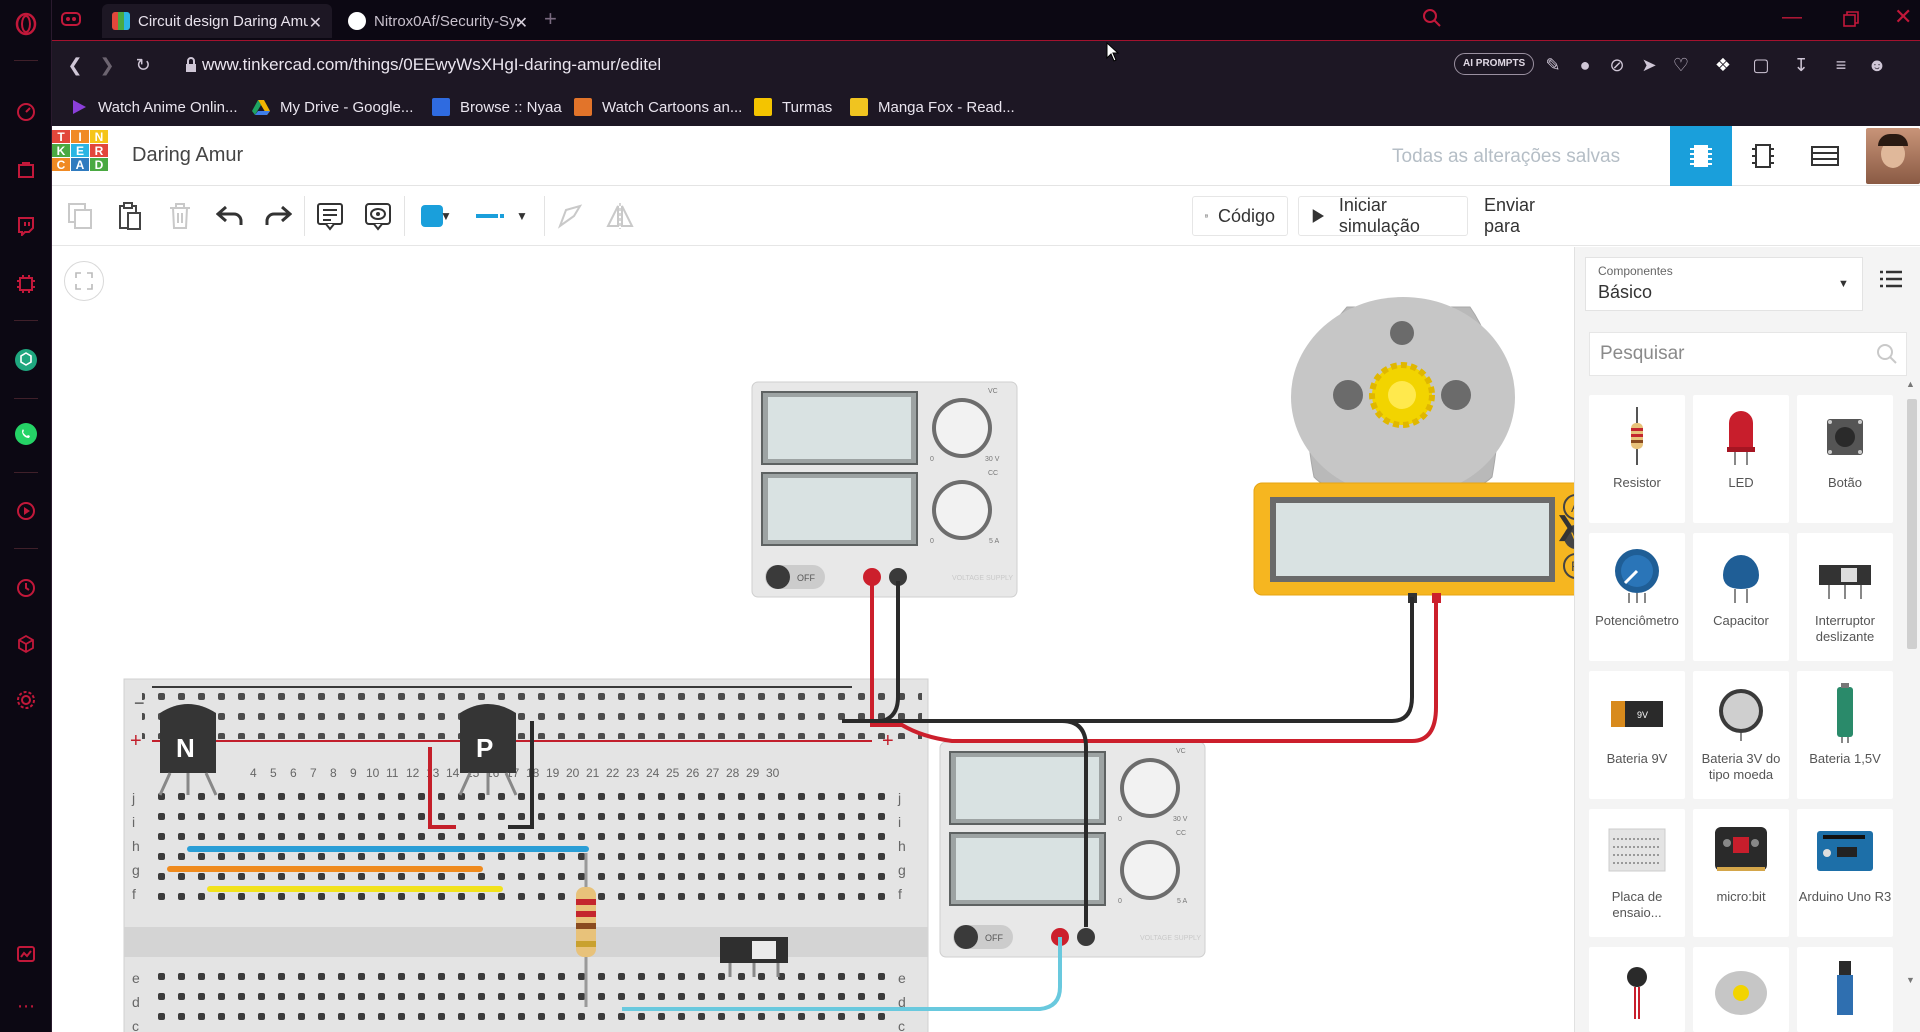  What do you see at coordinates (1761, 65) in the screenshot?
I see `box-icon: ▢` at bounding box center [1761, 65].